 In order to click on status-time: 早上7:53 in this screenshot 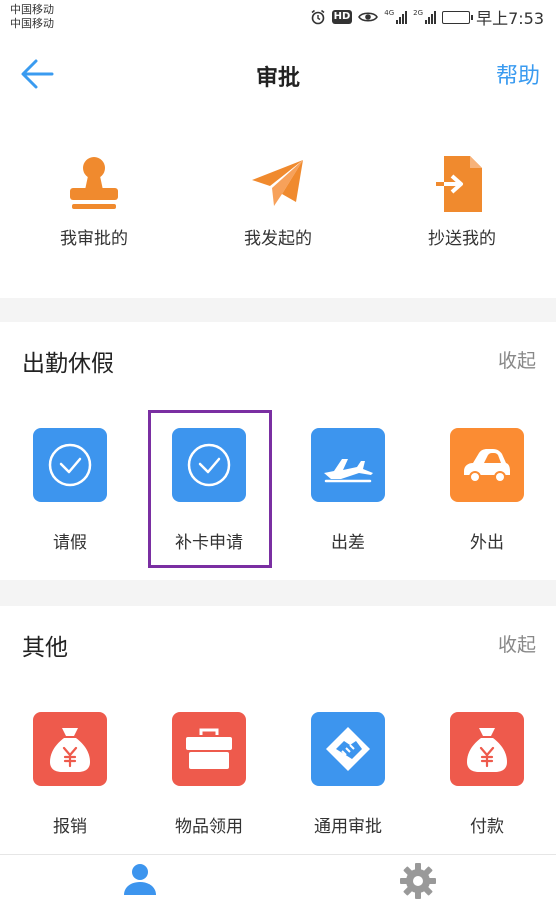, I will do `click(510, 18)`.